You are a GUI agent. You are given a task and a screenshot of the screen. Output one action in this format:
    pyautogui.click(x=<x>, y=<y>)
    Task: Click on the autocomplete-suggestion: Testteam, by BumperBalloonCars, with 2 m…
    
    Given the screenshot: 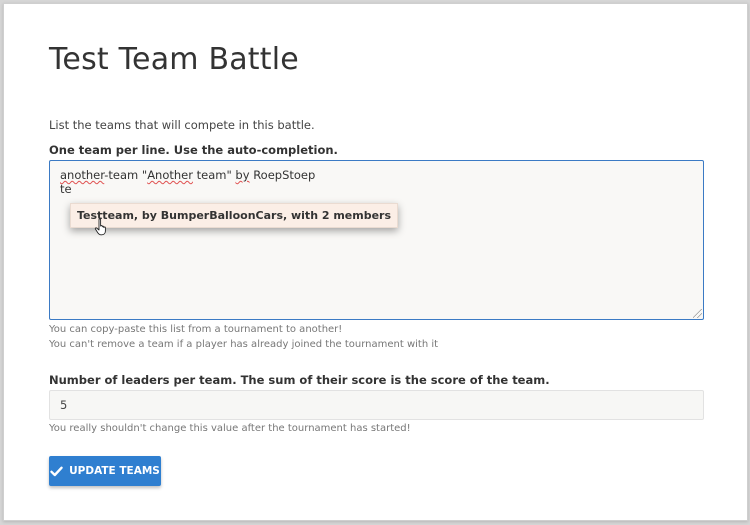 What is the action you would take?
    pyautogui.click(x=234, y=215)
    